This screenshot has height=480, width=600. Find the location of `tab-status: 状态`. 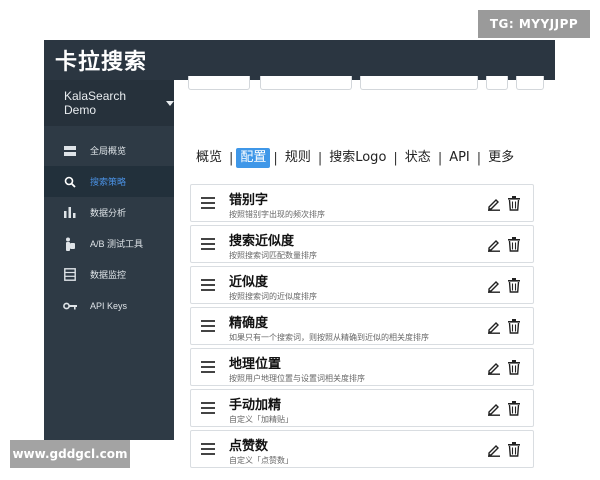

tab-status: 状态 is located at coordinates (418, 158).